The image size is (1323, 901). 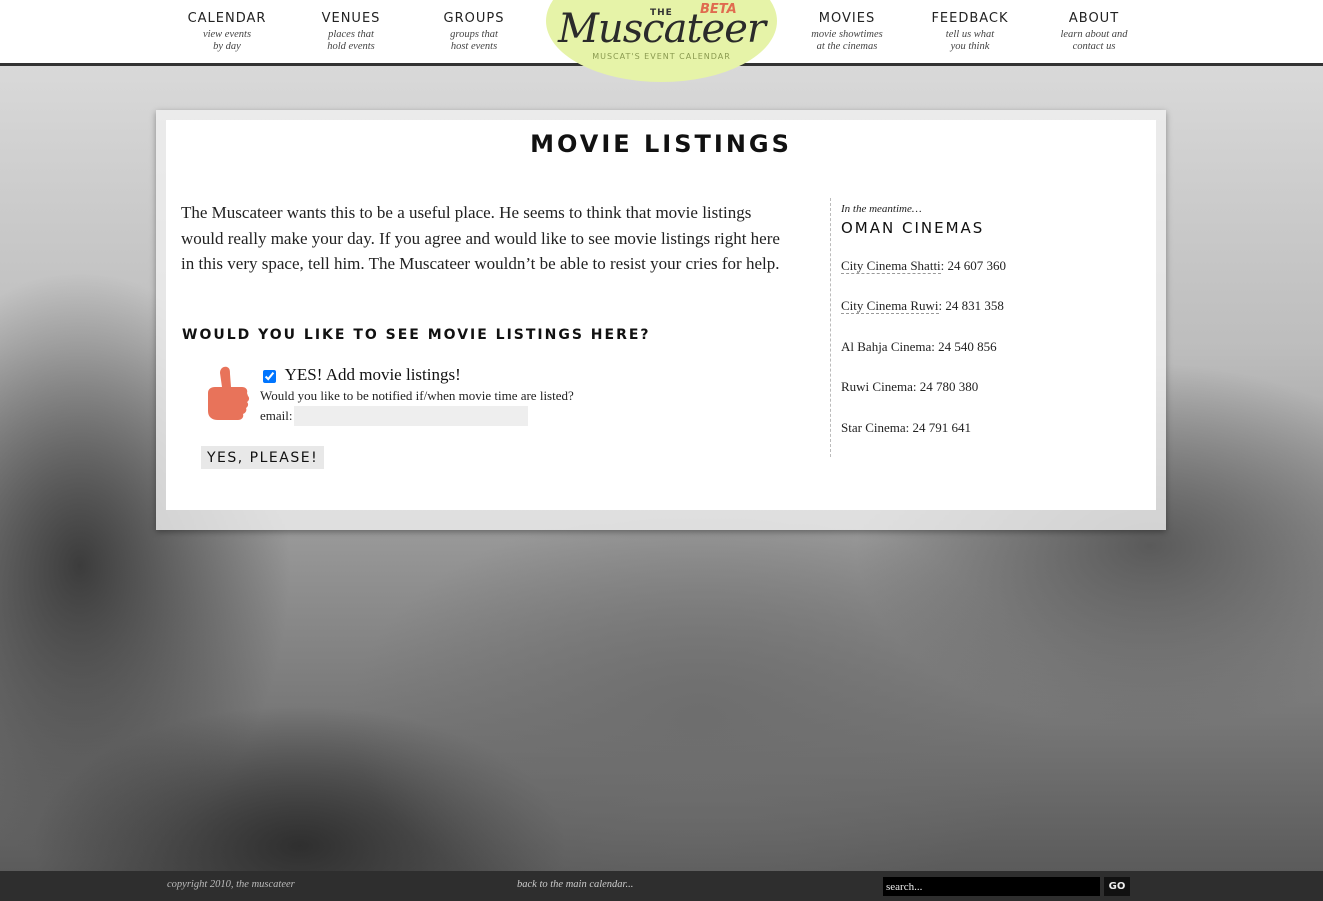 What do you see at coordinates (877, 386) in the screenshot?
I see `cinema-name: Ruwi Cinema` at bounding box center [877, 386].